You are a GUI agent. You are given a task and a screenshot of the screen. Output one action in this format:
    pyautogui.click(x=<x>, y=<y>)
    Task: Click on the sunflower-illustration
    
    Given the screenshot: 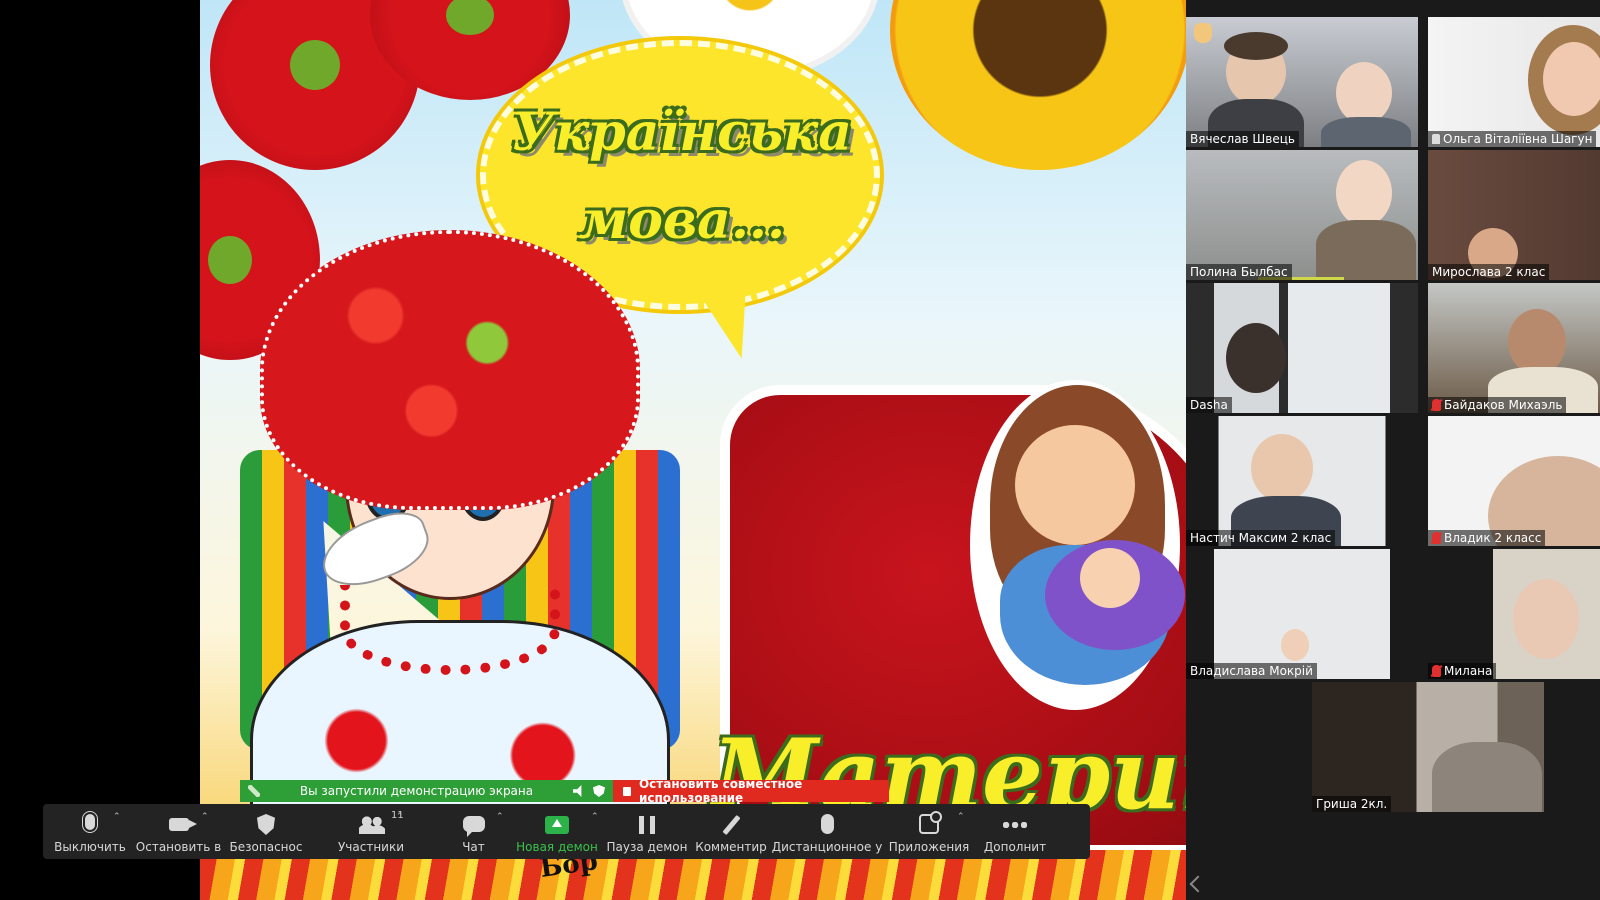 What is the action you would take?
    pyautogui.click(x=1038, y=85)
    